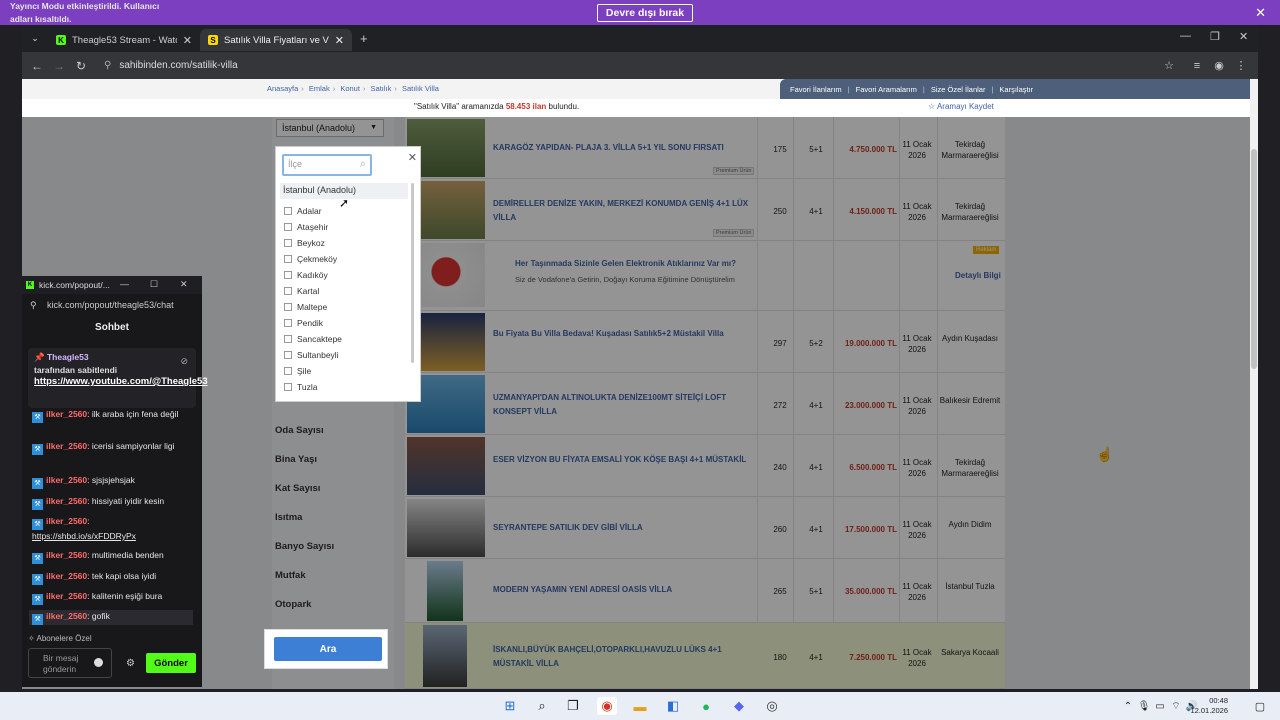 Image resolution: width=1280 pixels, height=720 pixels. Describe the element at coordinates (184, 361) in the screenshot. I see `unpin-icon: ⊘` at that location.